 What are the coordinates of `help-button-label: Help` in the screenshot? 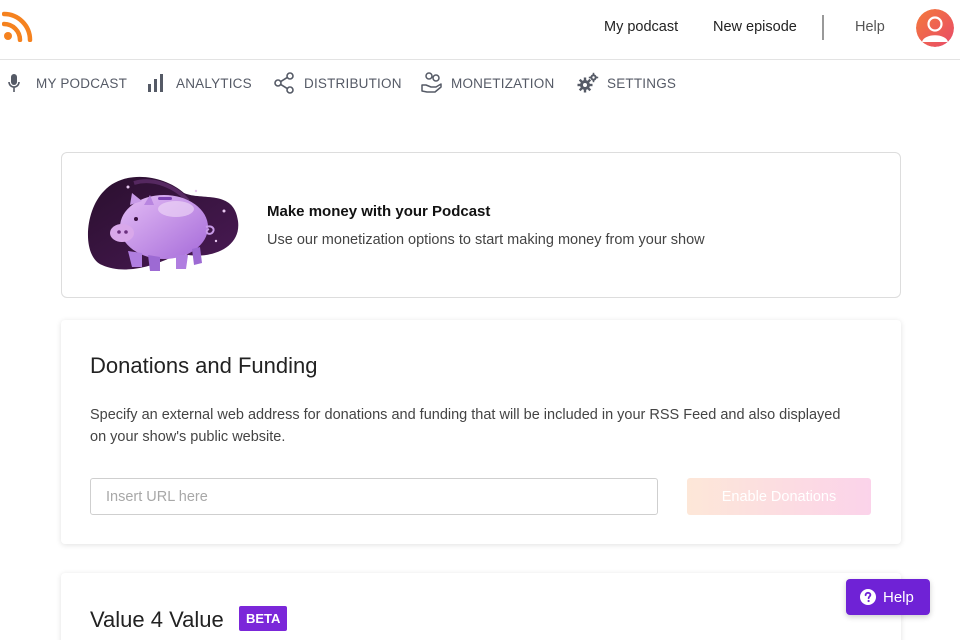 It's located at (898, 597).